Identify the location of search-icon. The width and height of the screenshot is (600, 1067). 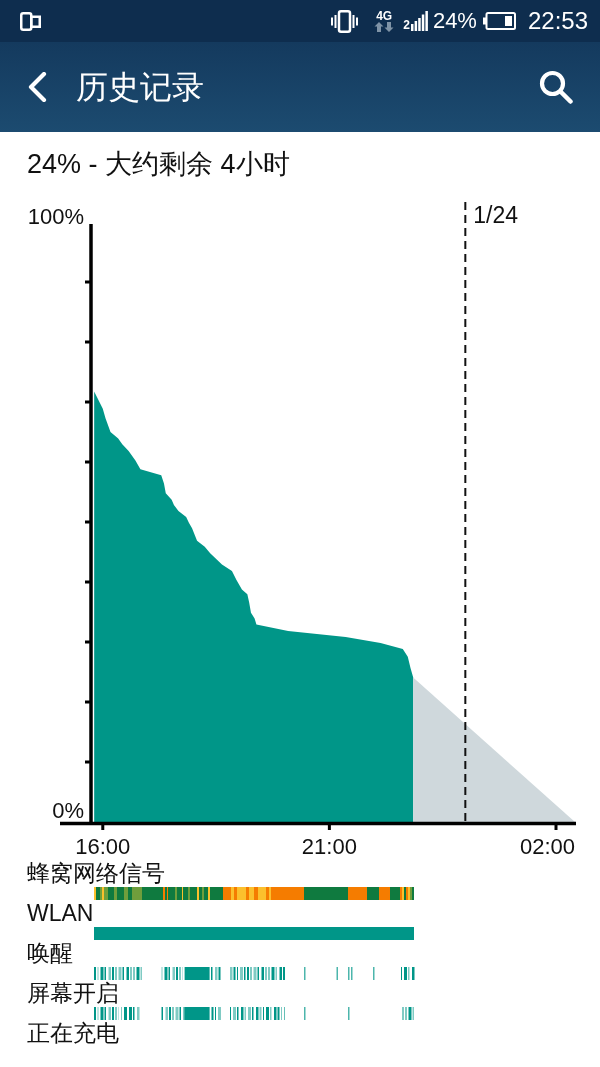
(556, 87).